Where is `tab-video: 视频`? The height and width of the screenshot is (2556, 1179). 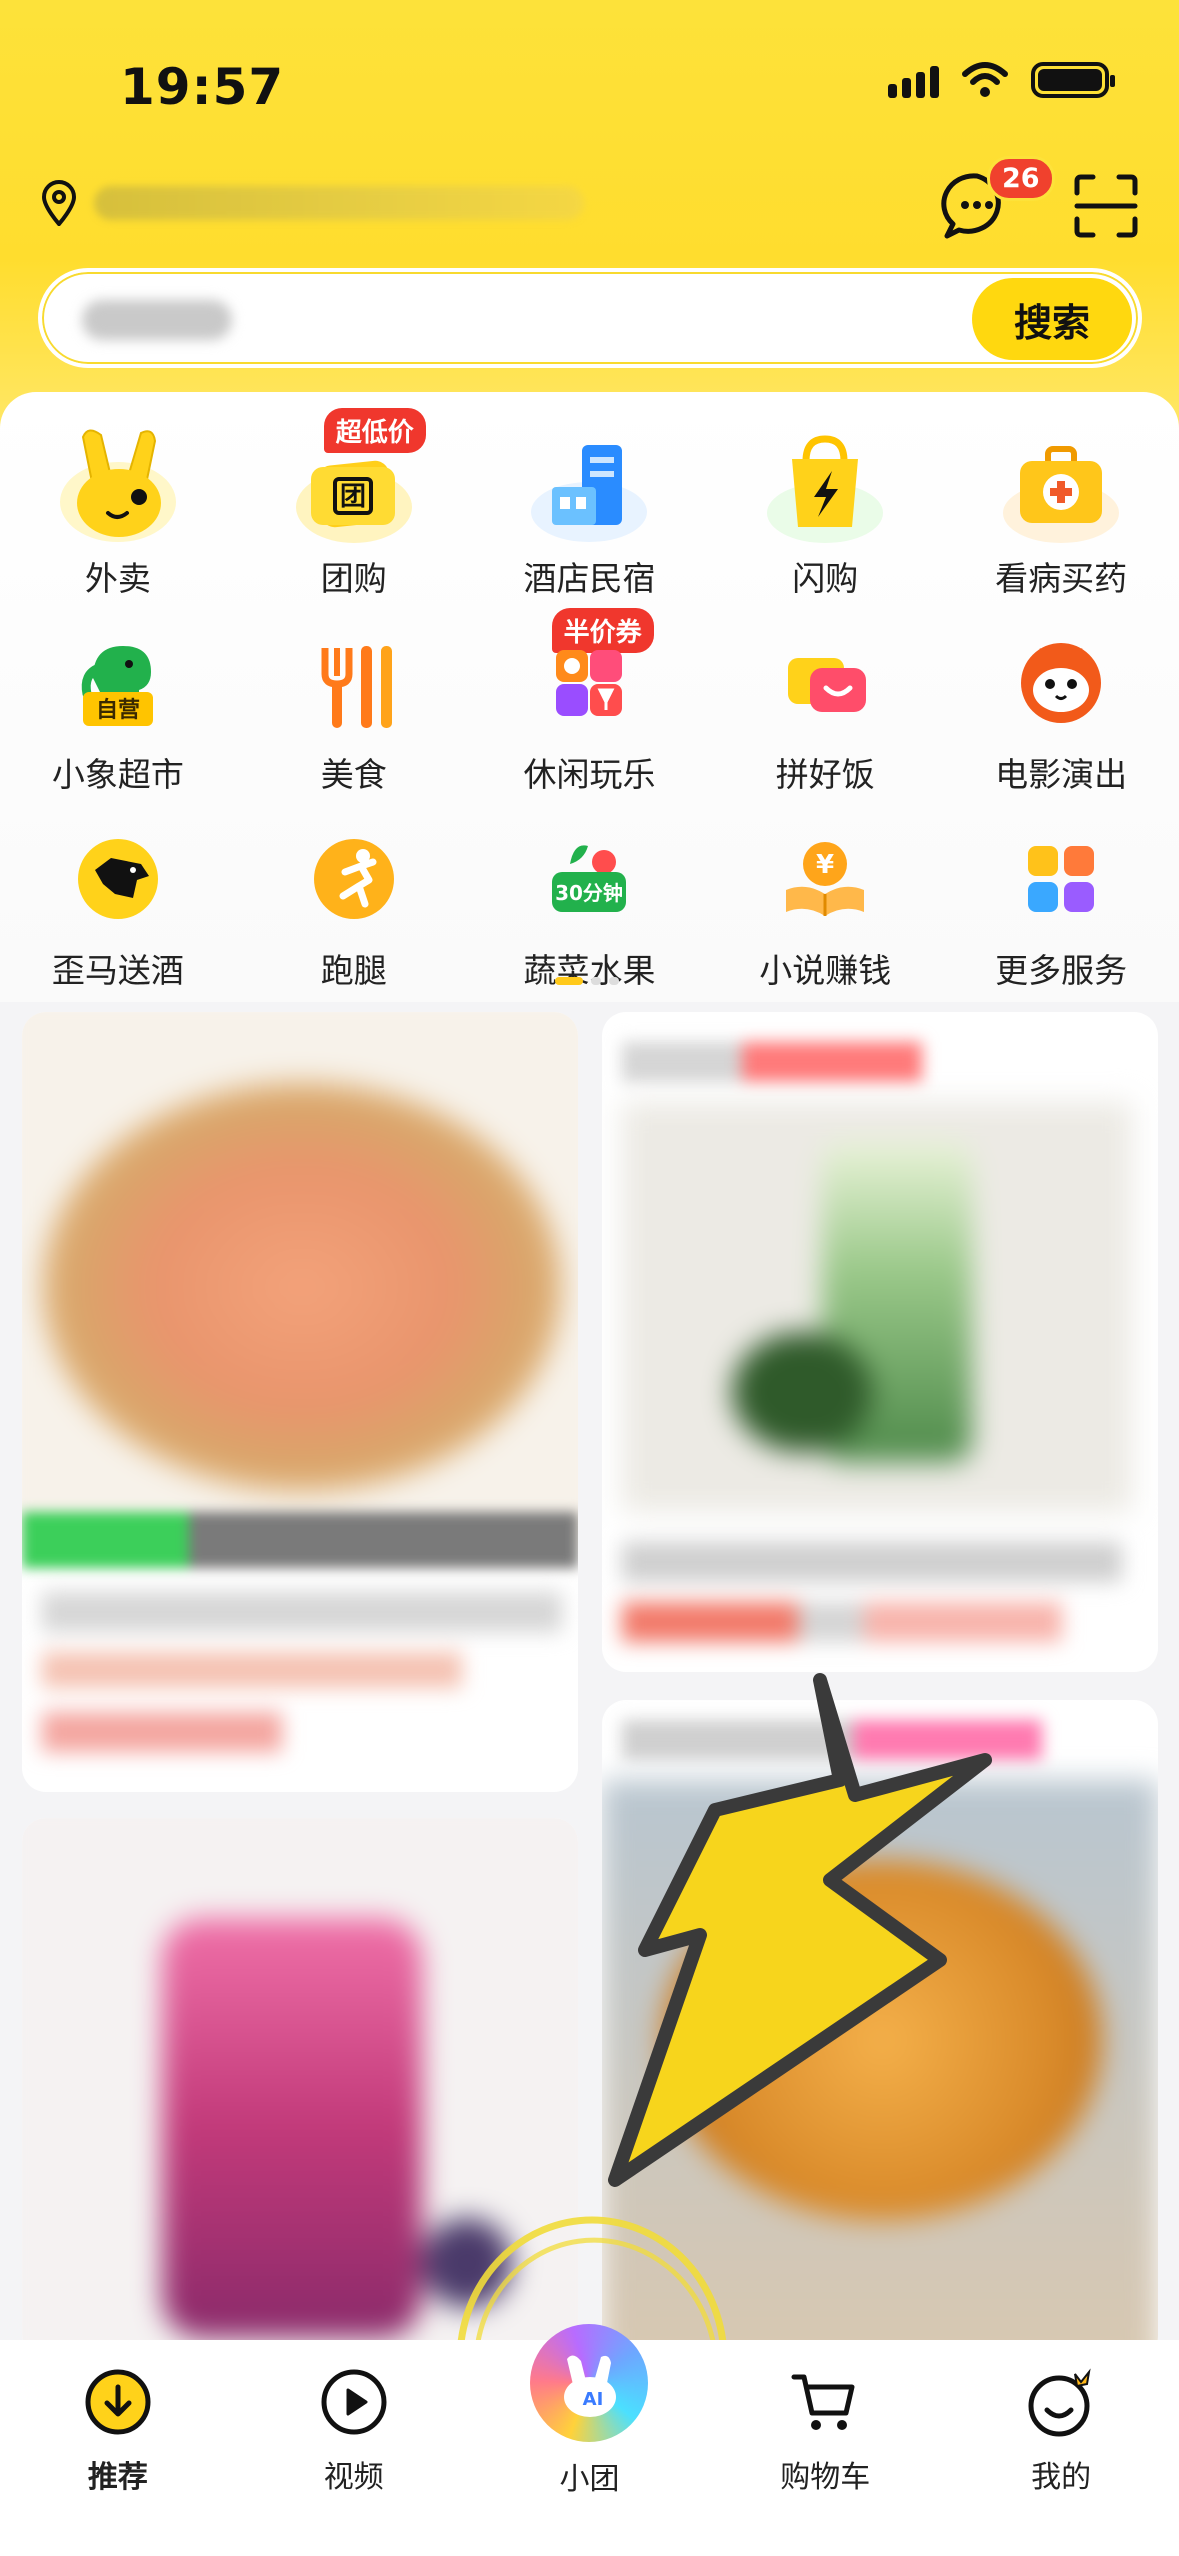 tab-video: 视频 is located at coordinates (354, 2460).